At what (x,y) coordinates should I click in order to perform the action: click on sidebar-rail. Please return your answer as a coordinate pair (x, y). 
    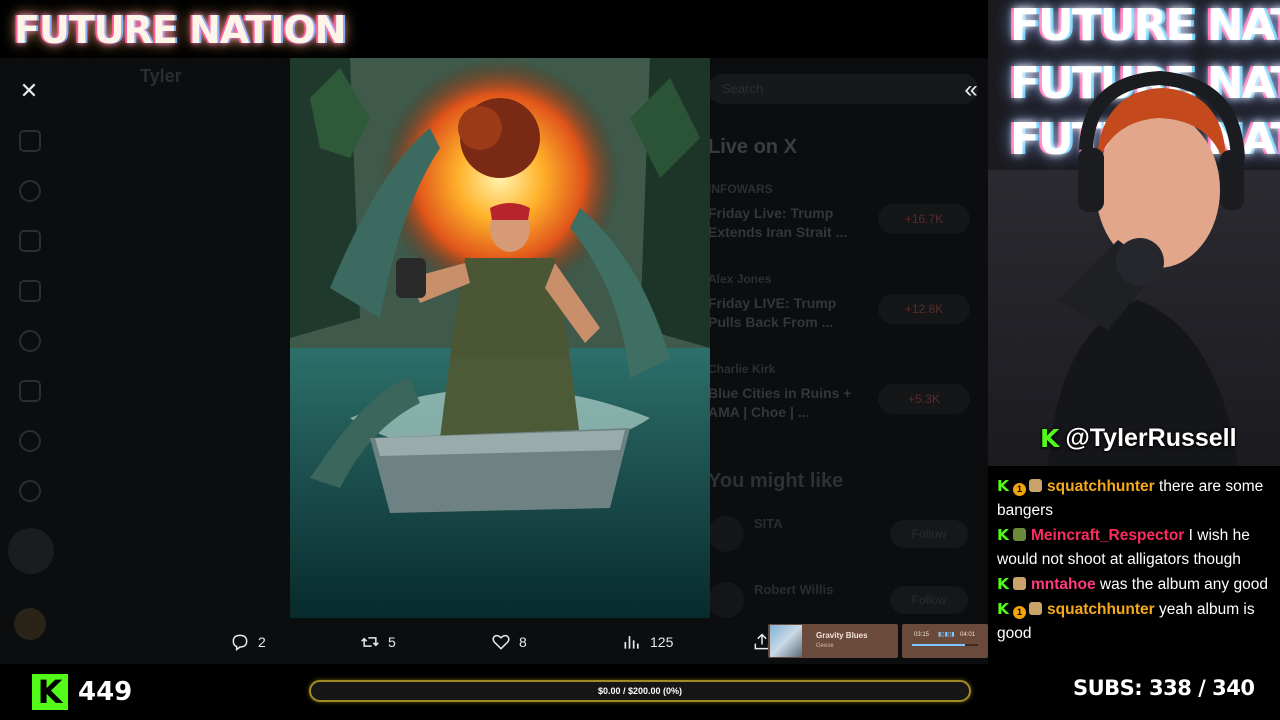
    Looking at the image, I should click on (30, 361).